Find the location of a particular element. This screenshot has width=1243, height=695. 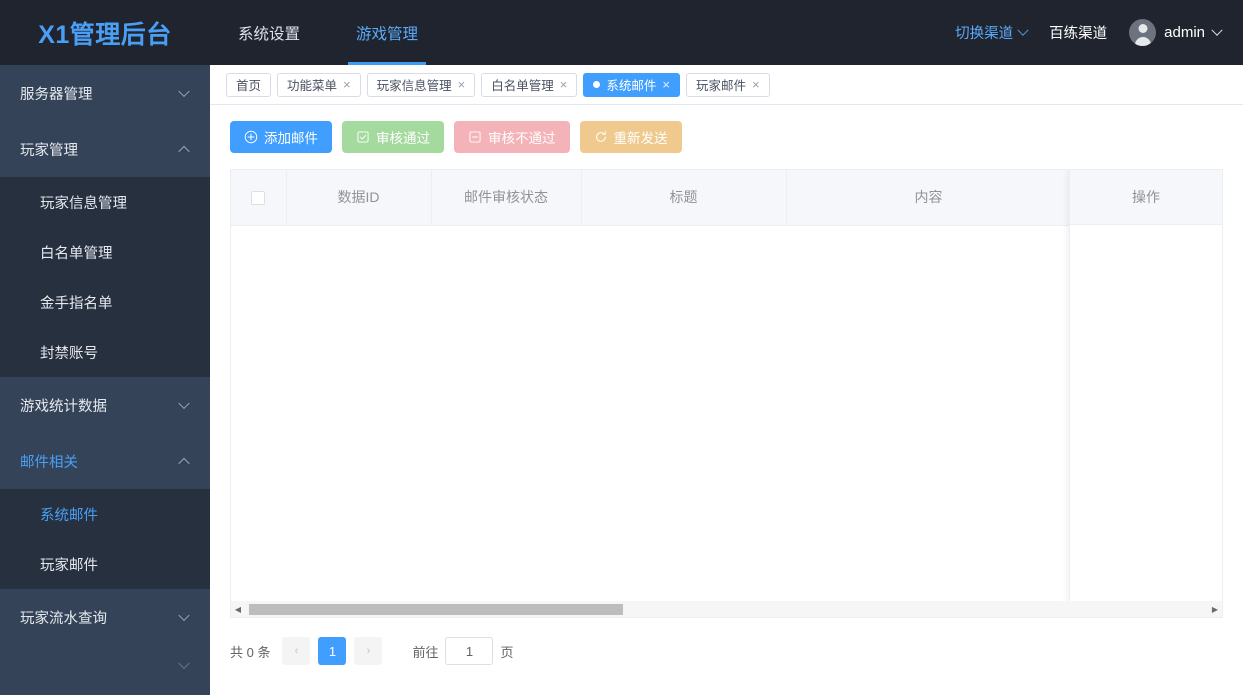

tab-bar: 首页 功能菜单 × 玩家信息管理 × 白名单管理 × 系统邮件 × 玩家邮件 × is located at coordinates (726, 85).